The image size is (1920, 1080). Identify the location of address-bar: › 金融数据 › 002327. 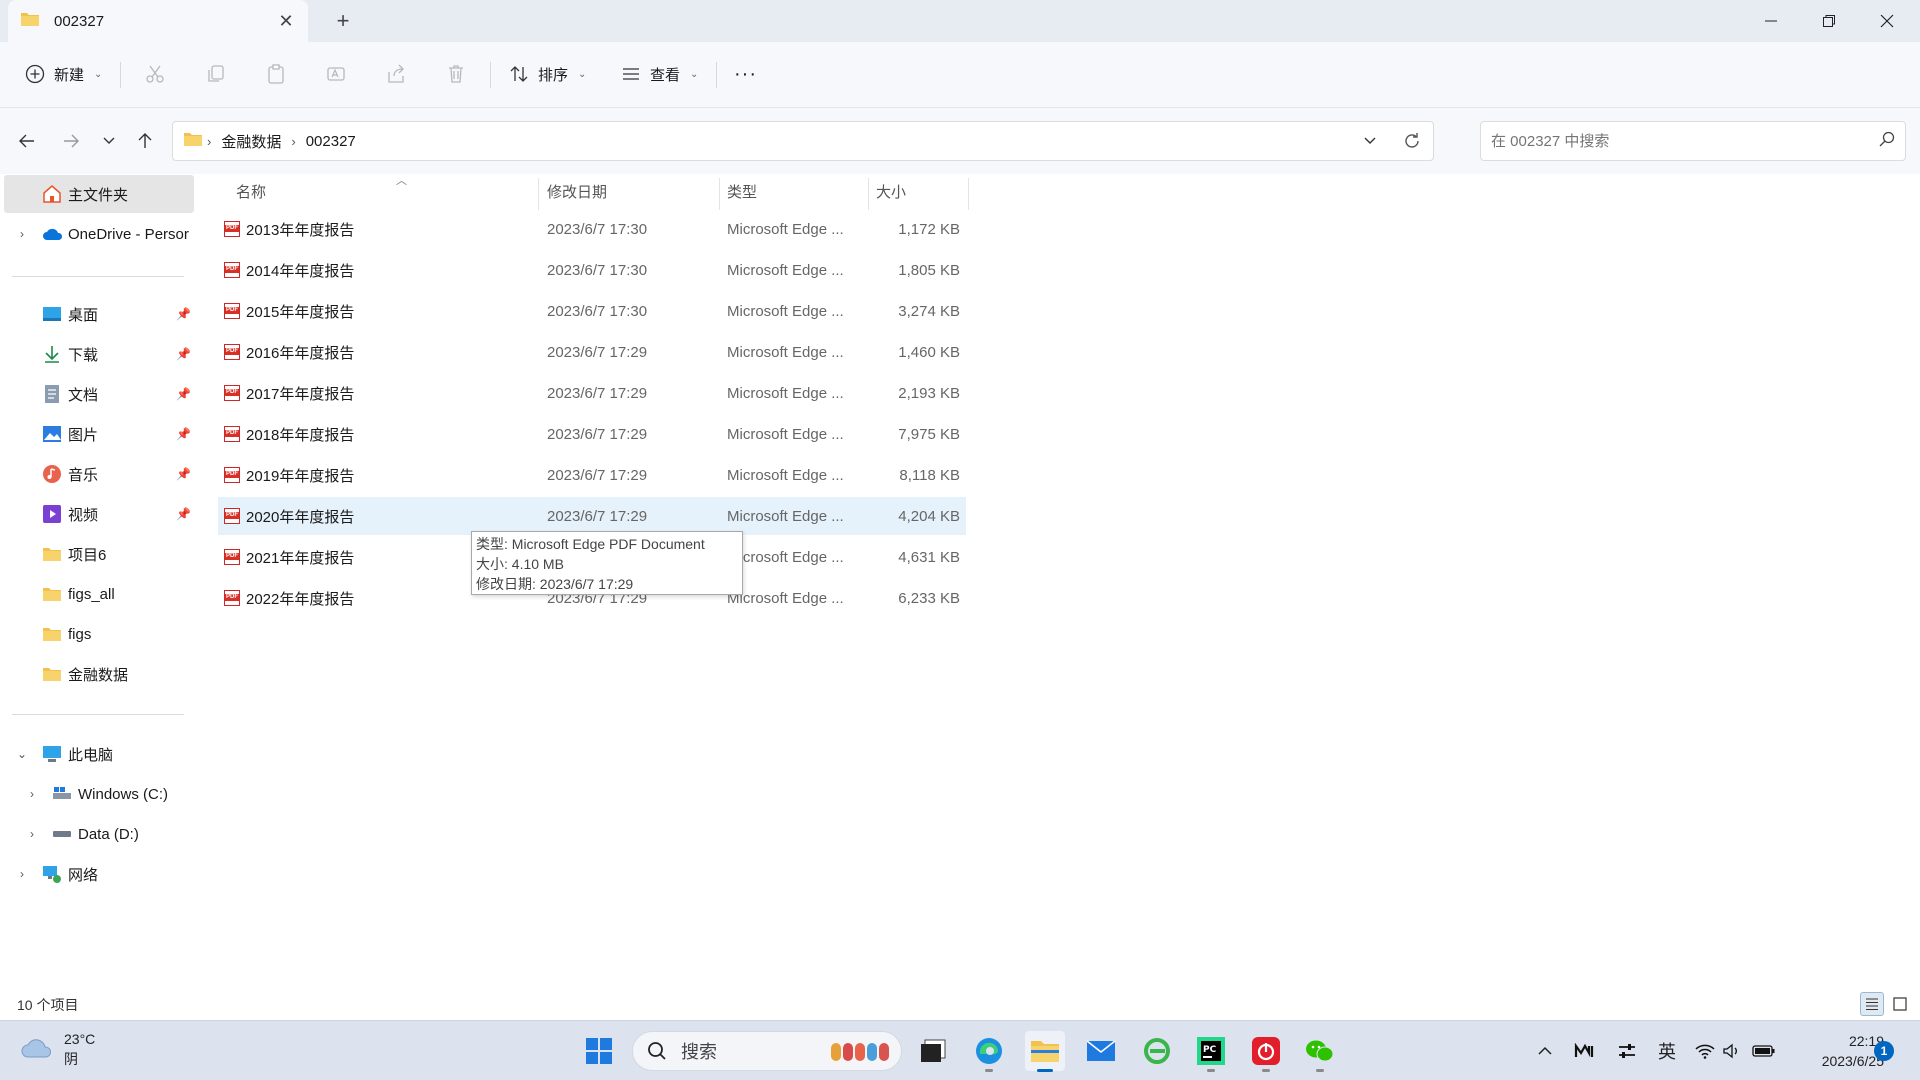
(803, 141).